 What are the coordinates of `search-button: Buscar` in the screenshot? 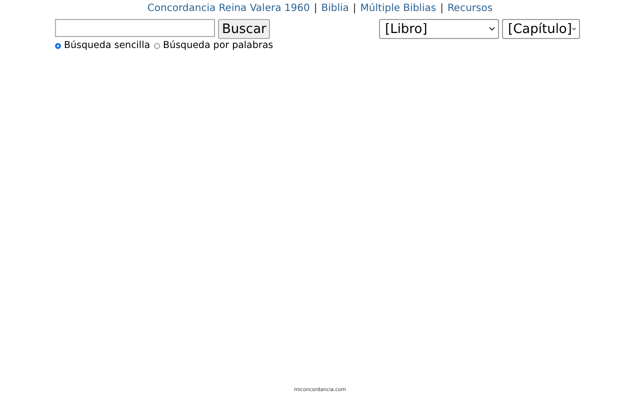 It's located at (244, 29).